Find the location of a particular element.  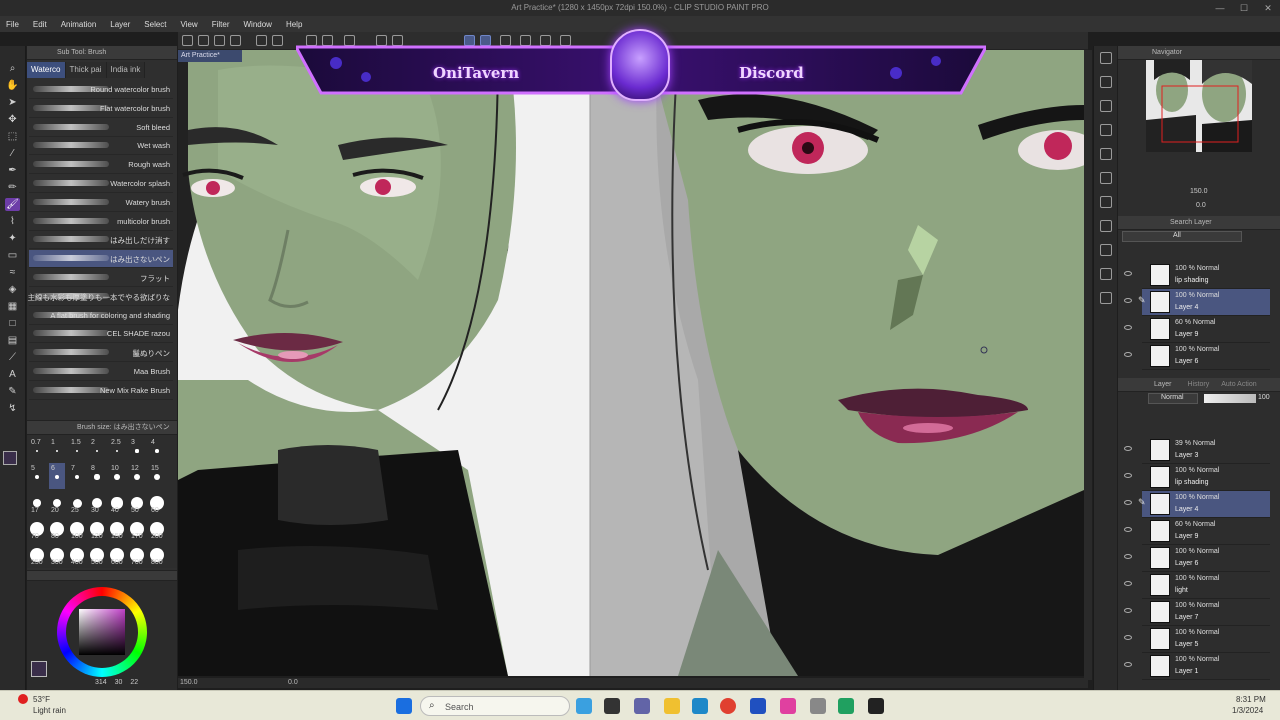

brush-item: CEL SHADE razou is located at coordinates (101, 334).